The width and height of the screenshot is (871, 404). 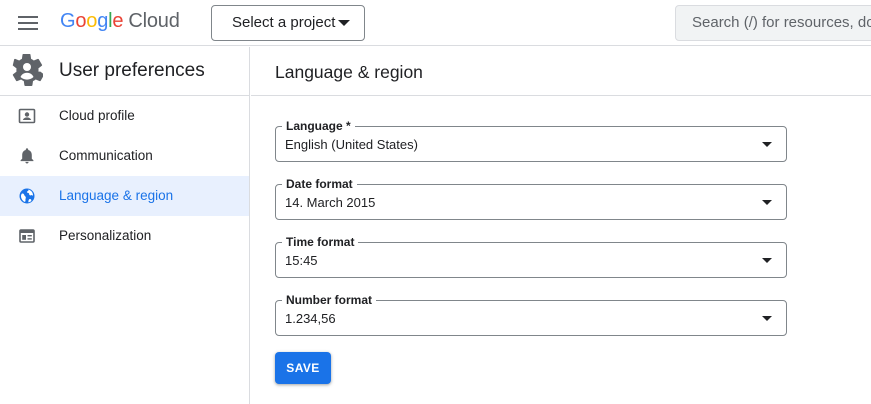 I want to click on page-header: Language & region, so click(x=561, y=71).